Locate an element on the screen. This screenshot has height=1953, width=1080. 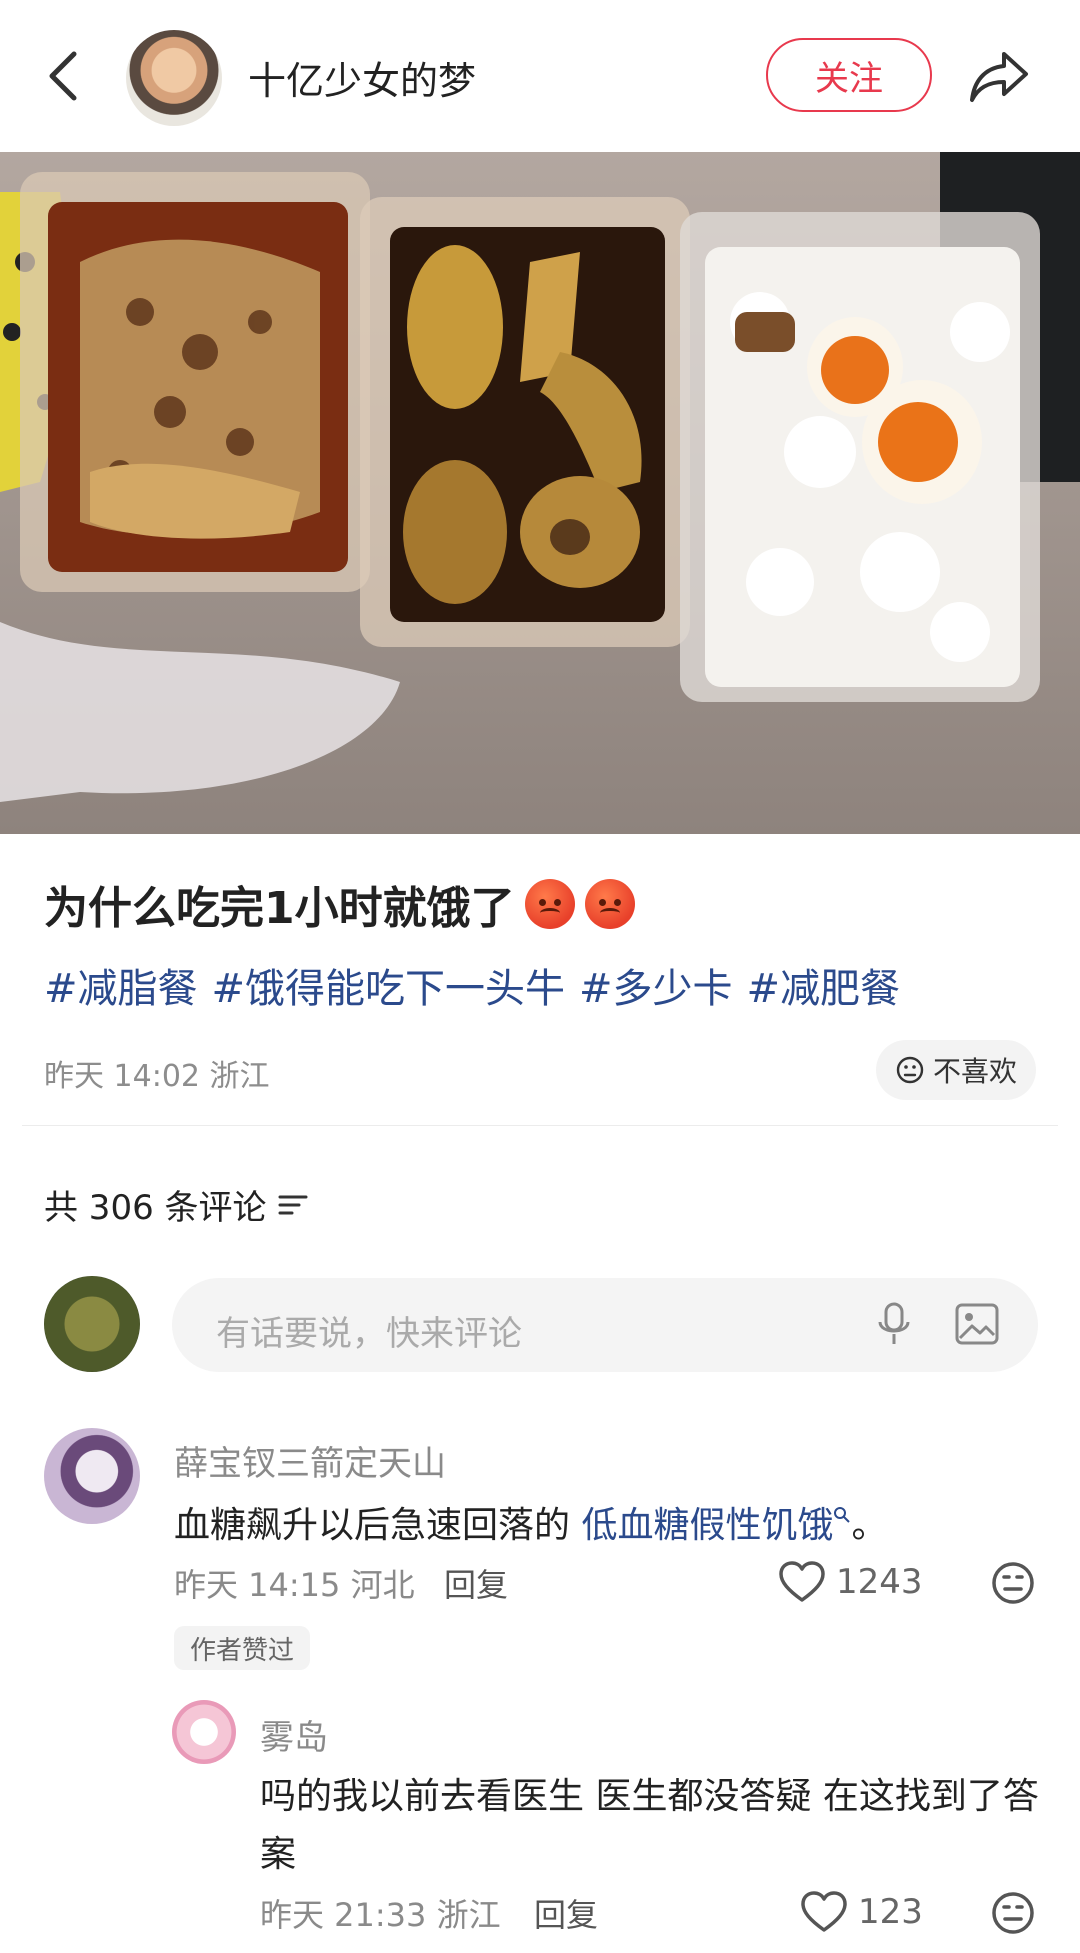
comment-input-placeholder: 有话要说，快来评论 is located at coordinates (369, 1330).